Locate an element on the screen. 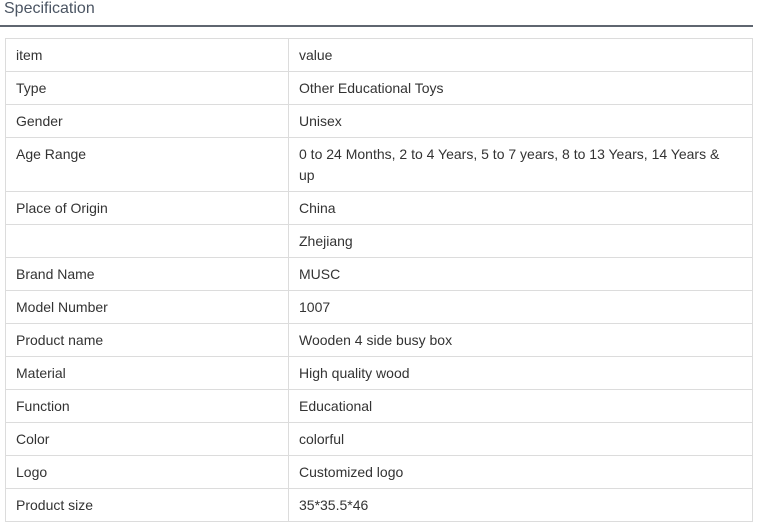  table-header-row: item value is located at coordinates (379, 55).